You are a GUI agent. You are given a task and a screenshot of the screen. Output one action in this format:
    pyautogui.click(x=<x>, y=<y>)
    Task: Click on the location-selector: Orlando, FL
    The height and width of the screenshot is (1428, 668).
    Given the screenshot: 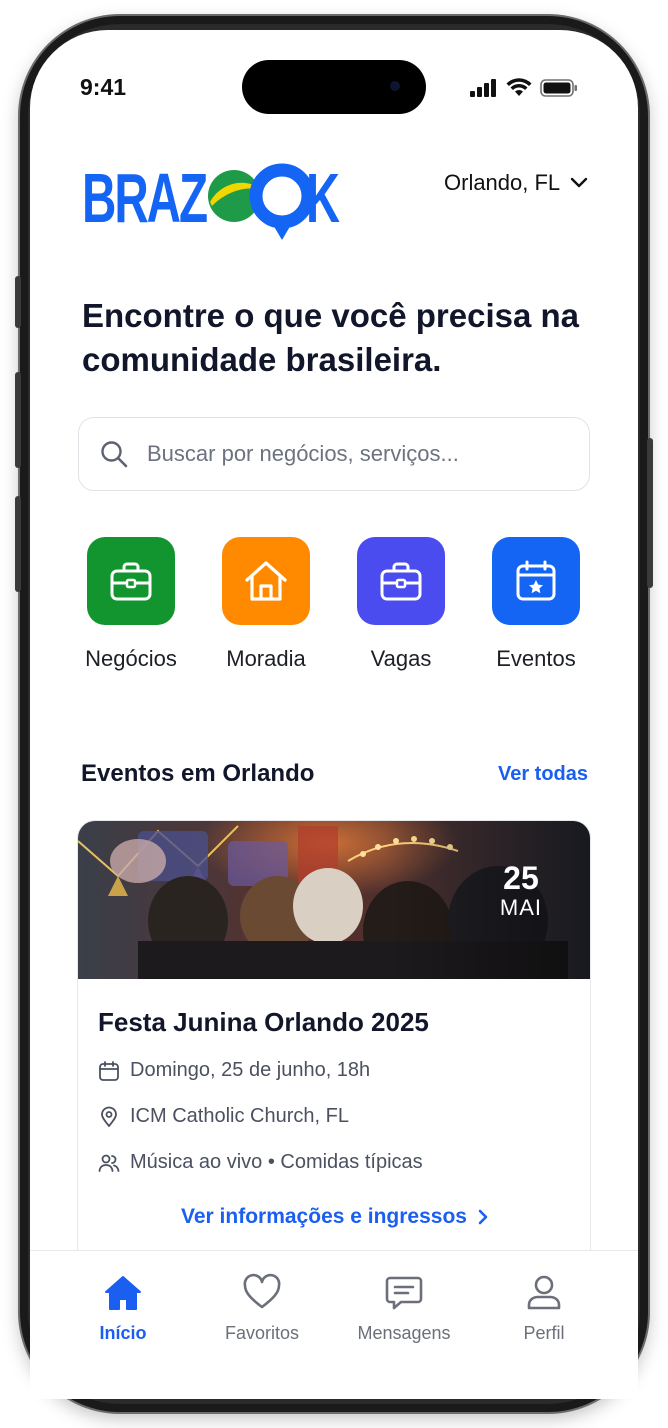 What is the action you would take?
    pyautogui.click(x=516, y=183)
    